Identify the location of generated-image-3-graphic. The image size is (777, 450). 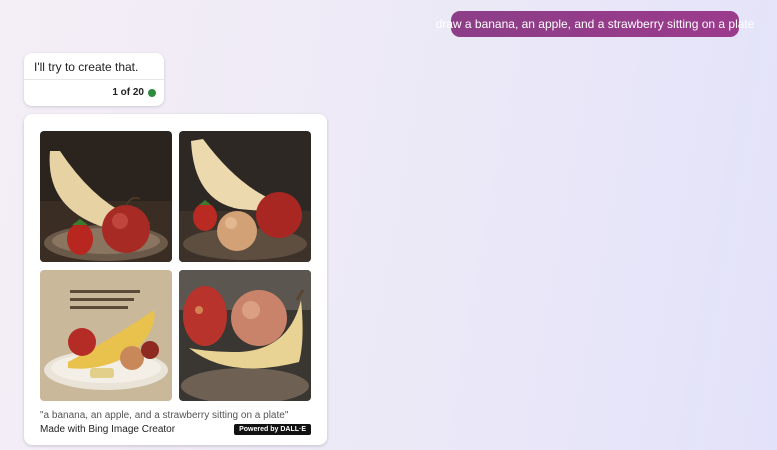
(106, 335).